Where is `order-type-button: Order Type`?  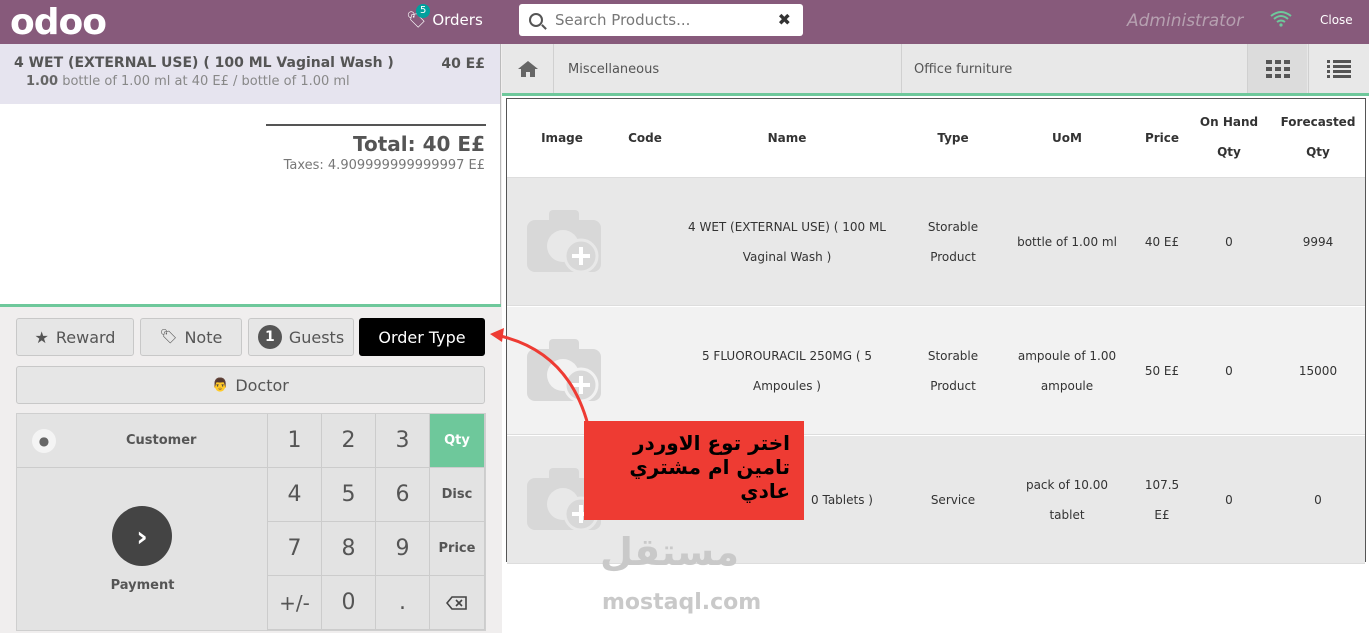
order-type-button: Order Type is located at coordinates (422, 337).